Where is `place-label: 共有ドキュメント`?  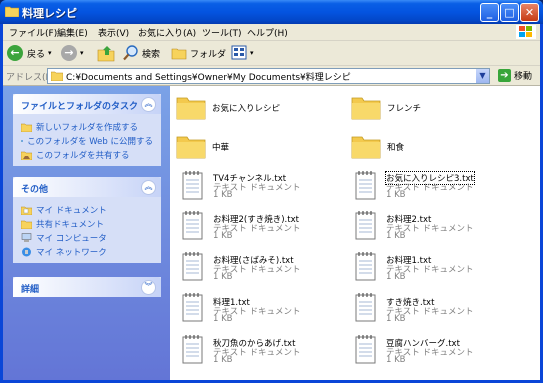
place-label: 共有ドキュメント is located at coordinates (70, 225).